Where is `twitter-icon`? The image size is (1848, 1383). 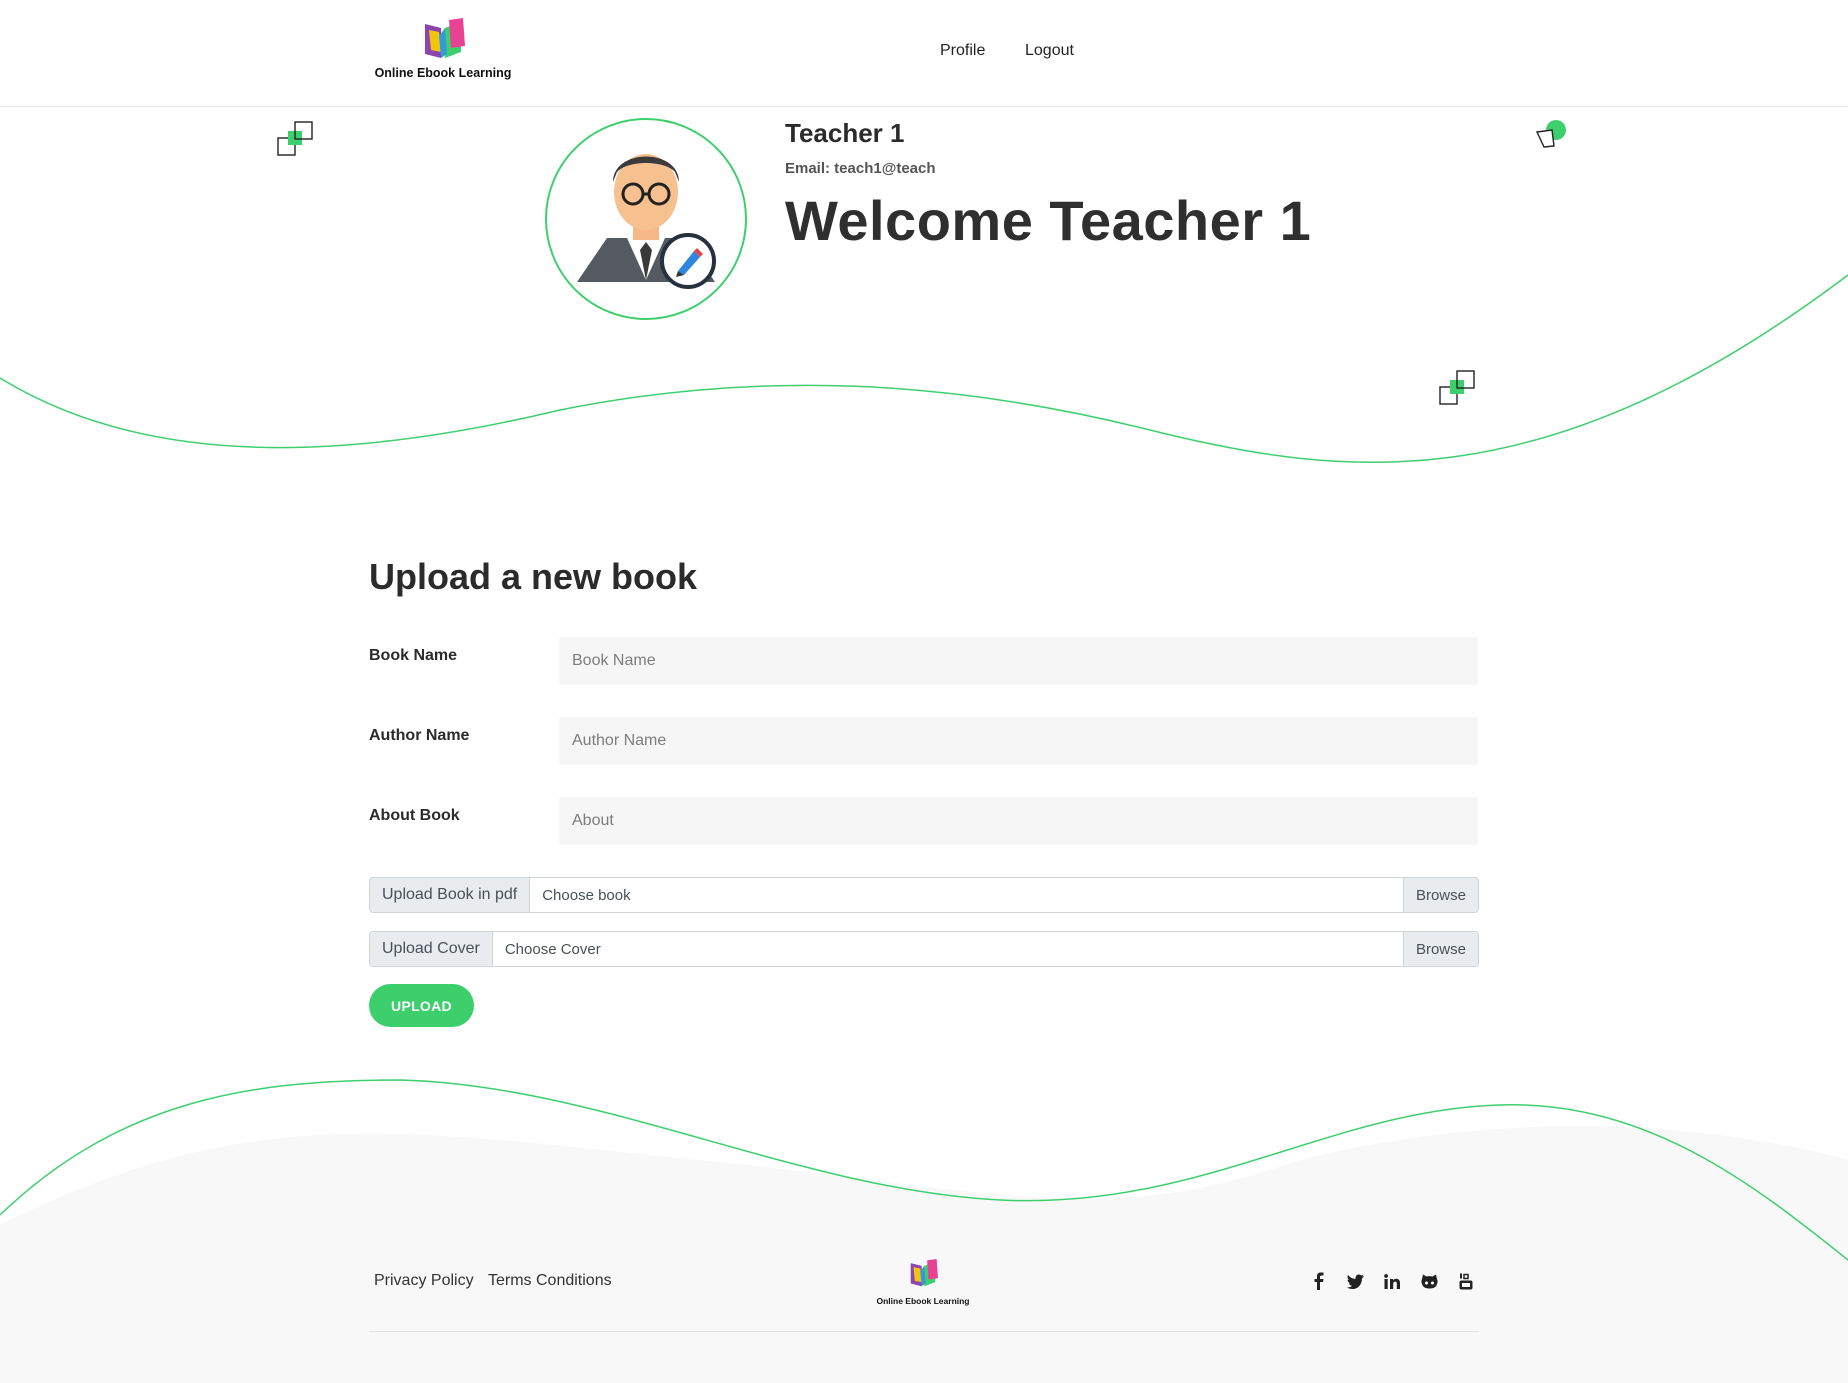
twitter-icon is located at coordinates (1355, 1281).